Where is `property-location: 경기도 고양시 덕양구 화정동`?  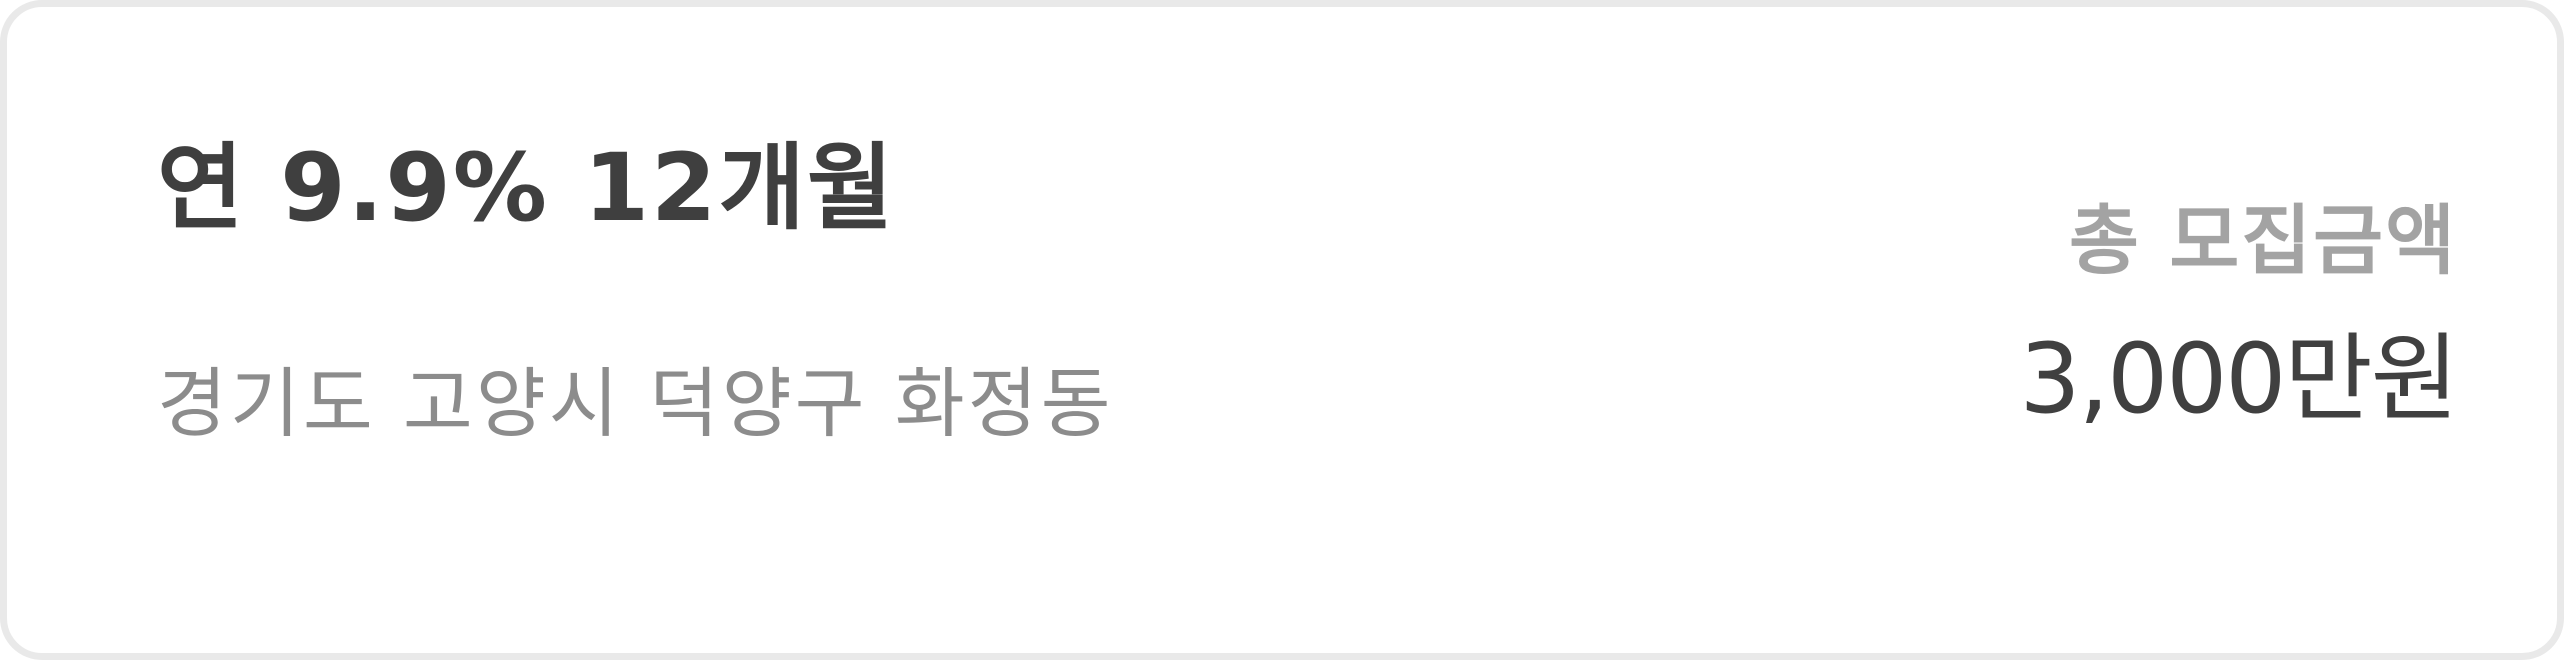 property-location: 경기도 고양시 덕양구 화정동 is located at coordinates (635, 403).